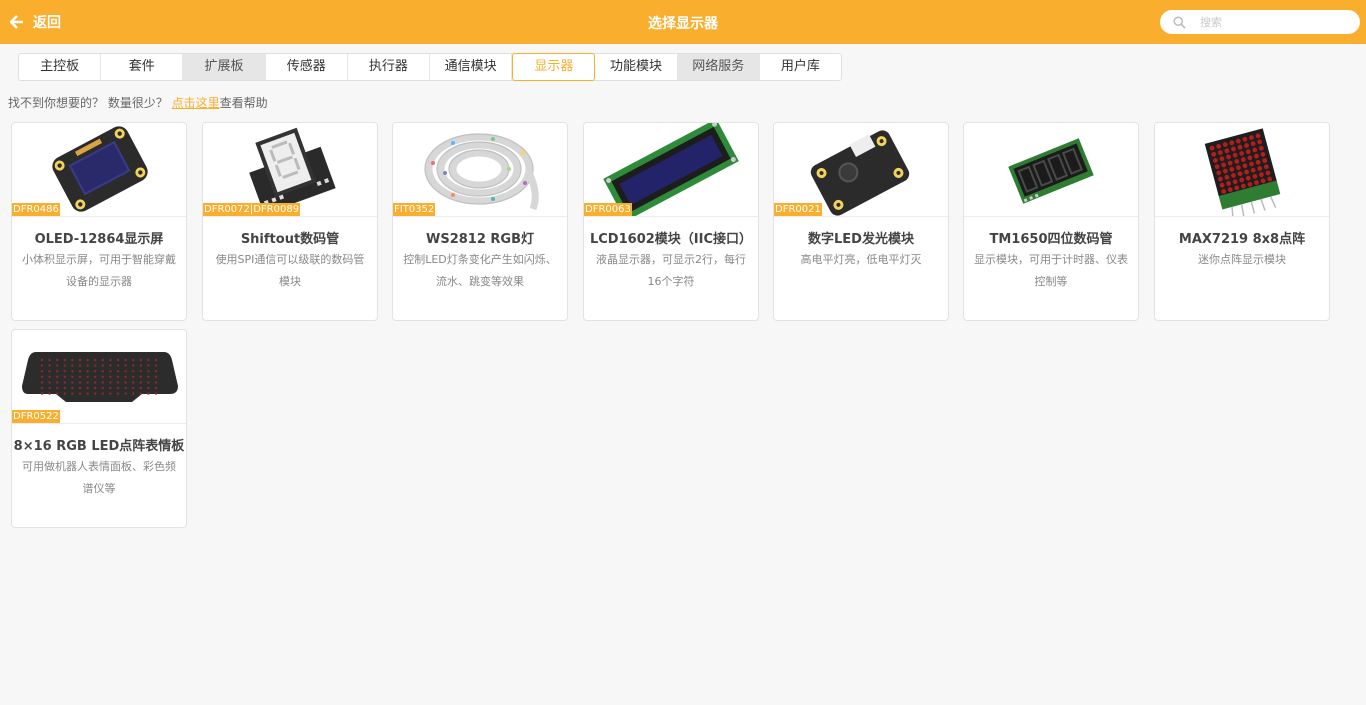  What do you see at coordinates (798, 209) in the screenshot?
I see `sku-badge: DFR0021` at bounding box center [798, 209].